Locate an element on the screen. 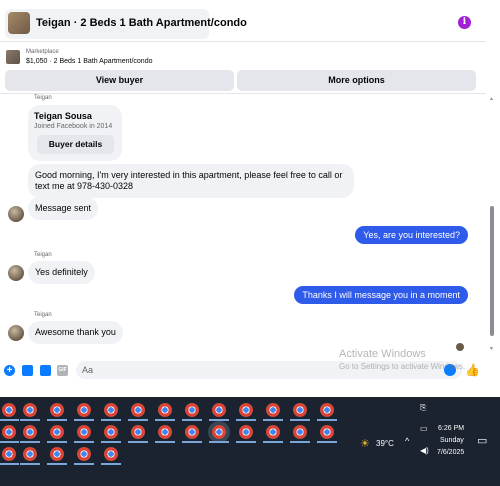 The height and width of the screenshot is (486, 500). scroll-down-arrow-icon: ▼ is located at coordinates (491, 349).